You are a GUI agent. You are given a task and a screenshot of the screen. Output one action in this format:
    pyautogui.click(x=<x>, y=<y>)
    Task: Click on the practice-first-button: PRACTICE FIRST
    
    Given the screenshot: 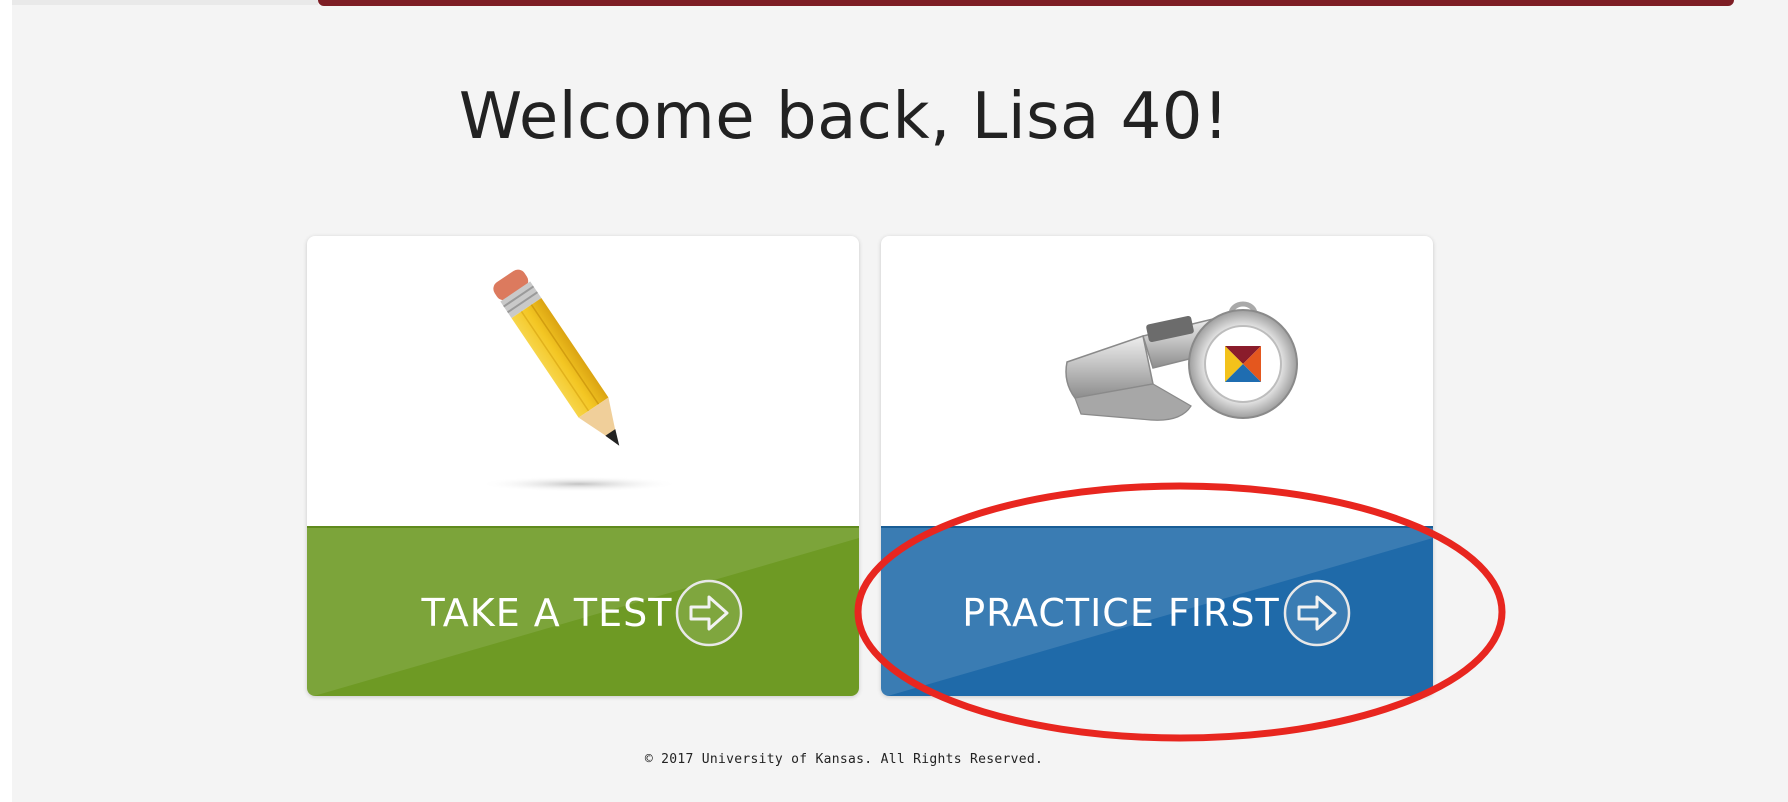 What is the action you would take?
    pyautogui.click(x=1157, y=611)
    